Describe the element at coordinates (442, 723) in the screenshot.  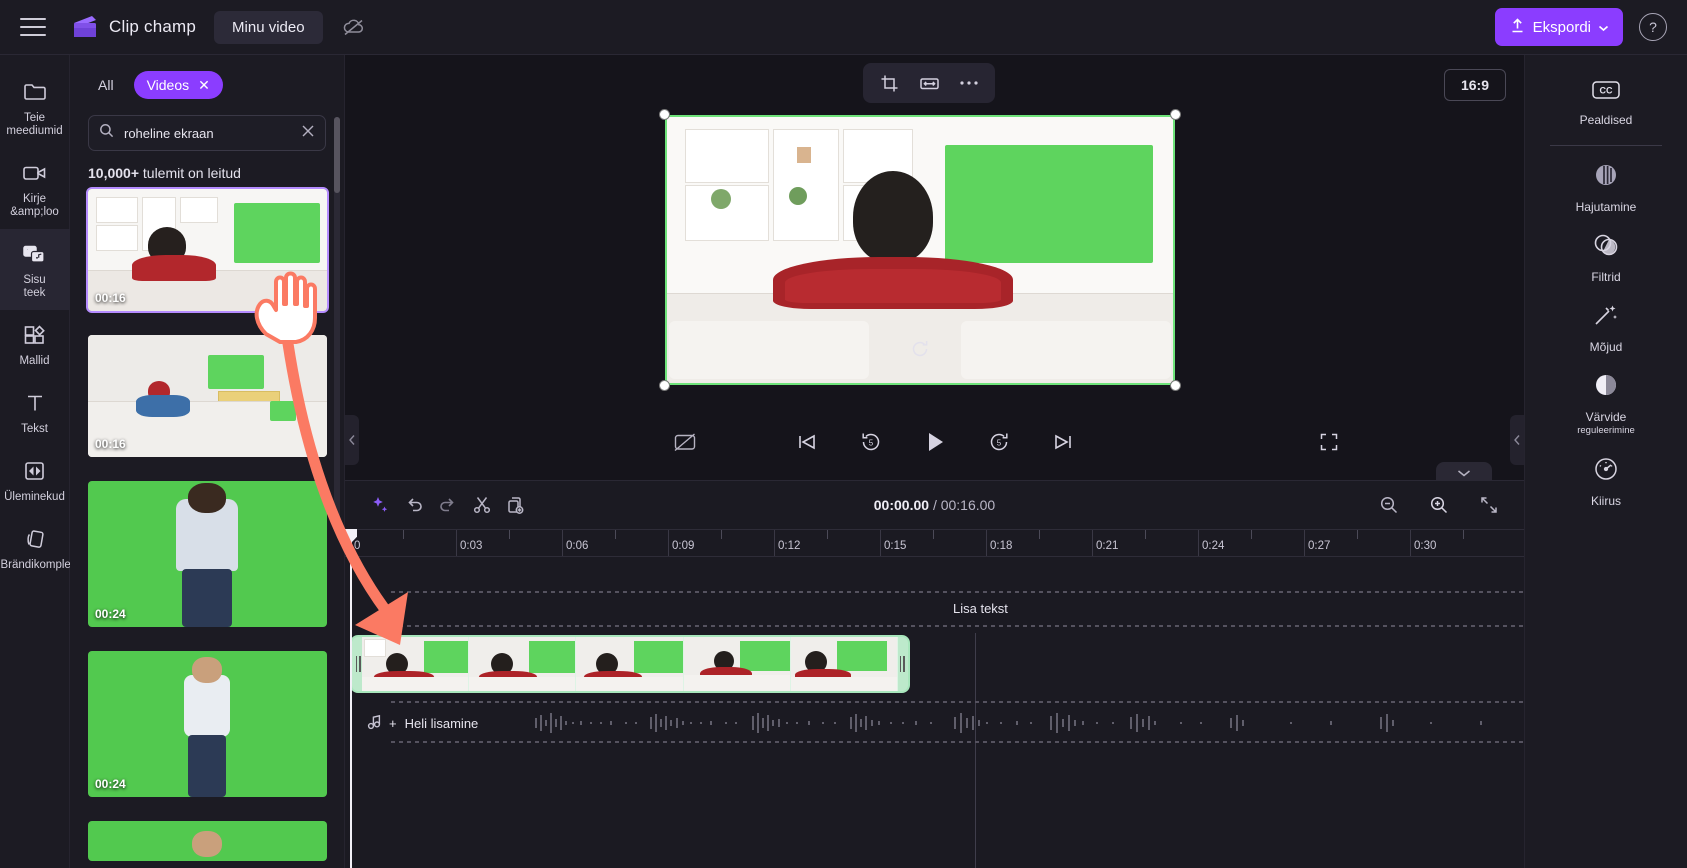
I see `add-audio-label: Heli lisamine` at that location.